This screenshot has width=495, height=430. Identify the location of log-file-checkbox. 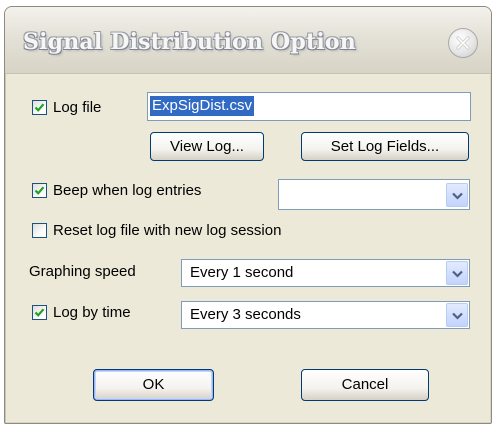
(39, 107).